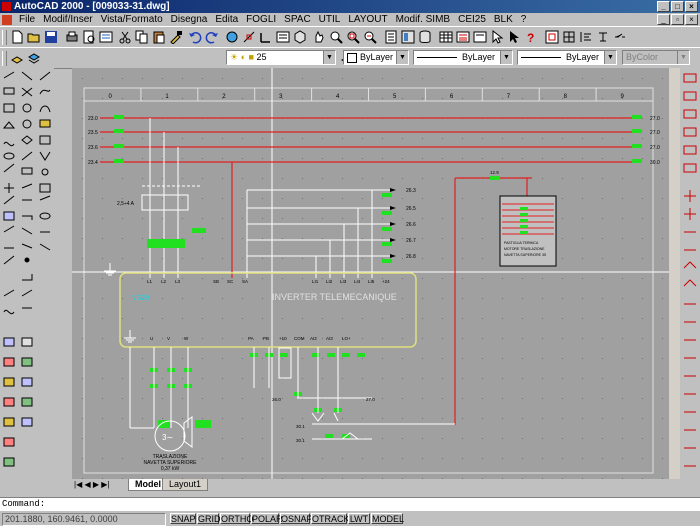 The image size is (700, 526). What do you see at coordinates (89, 37) in the screenshot?
I see `print-preview-icon` at bounding box center [89, 37].